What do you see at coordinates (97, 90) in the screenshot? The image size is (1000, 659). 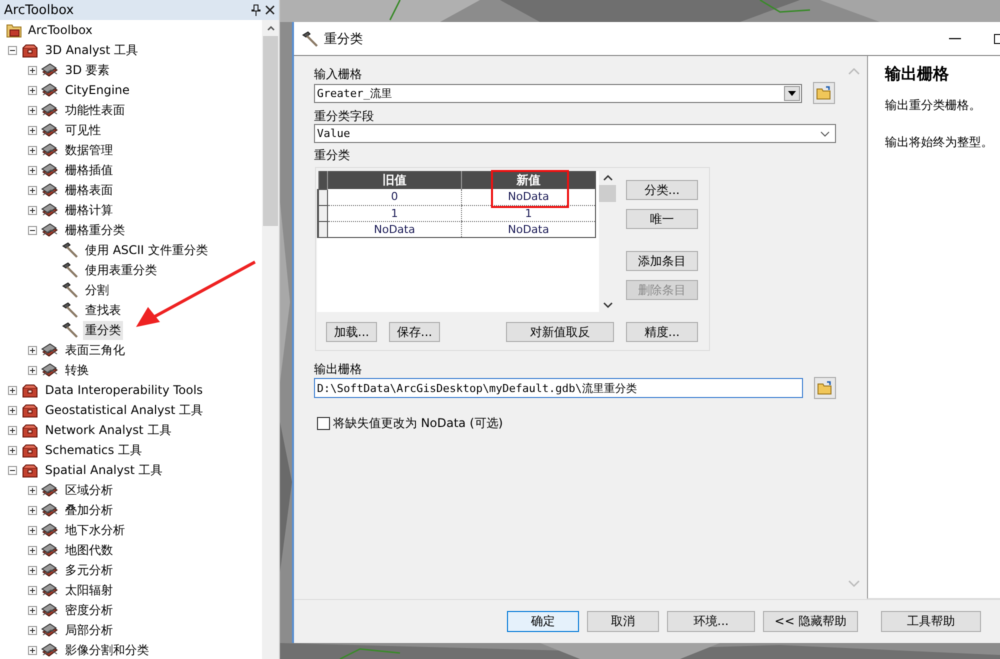 I see `tree-item: CityEngine` at bounding box center [97, 90].